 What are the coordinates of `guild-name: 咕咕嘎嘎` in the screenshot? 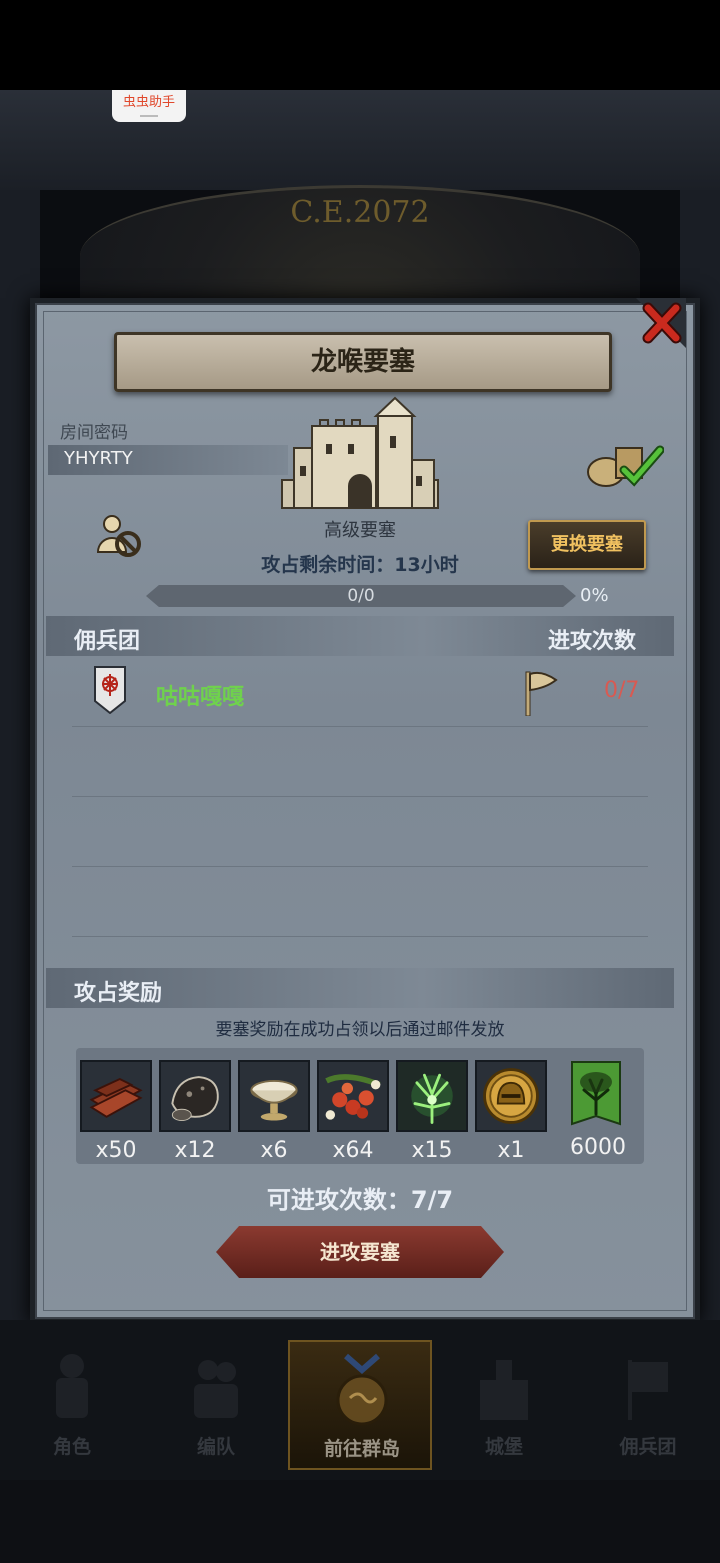 It's located at (200, 697).